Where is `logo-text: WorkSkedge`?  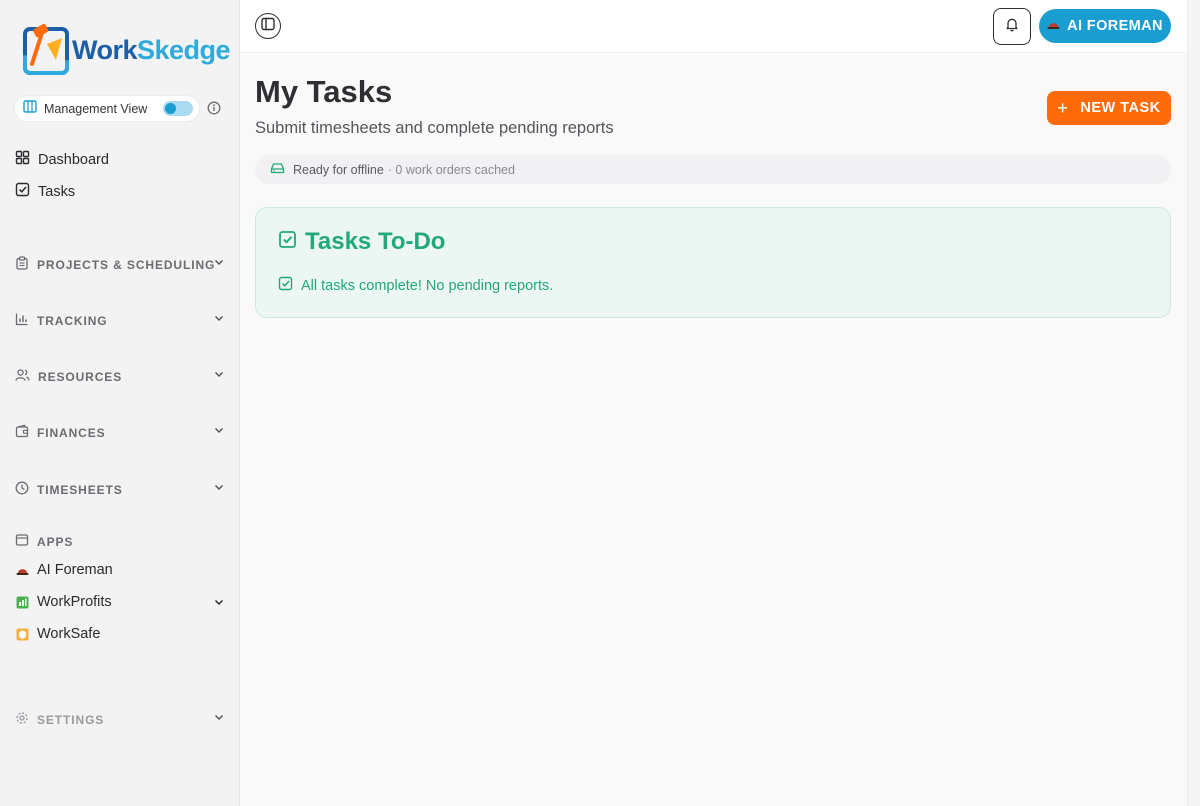
logo-text: WorkSkedge is located at coordinates (151, 49).